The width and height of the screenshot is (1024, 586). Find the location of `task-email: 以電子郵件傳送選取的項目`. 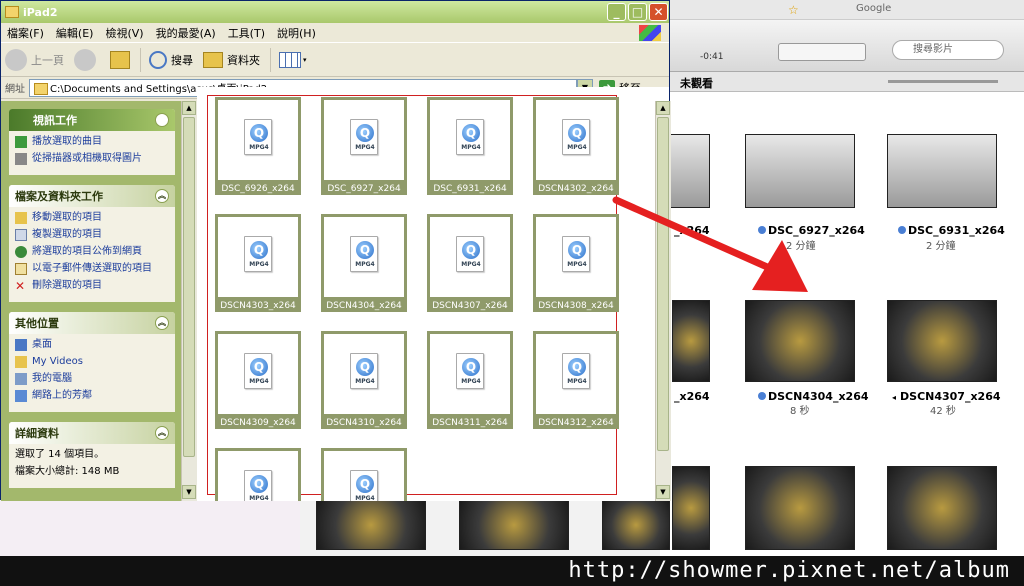

task-email: 以電子郵件傳送選取的項目 is located at coordinates (92, 269).